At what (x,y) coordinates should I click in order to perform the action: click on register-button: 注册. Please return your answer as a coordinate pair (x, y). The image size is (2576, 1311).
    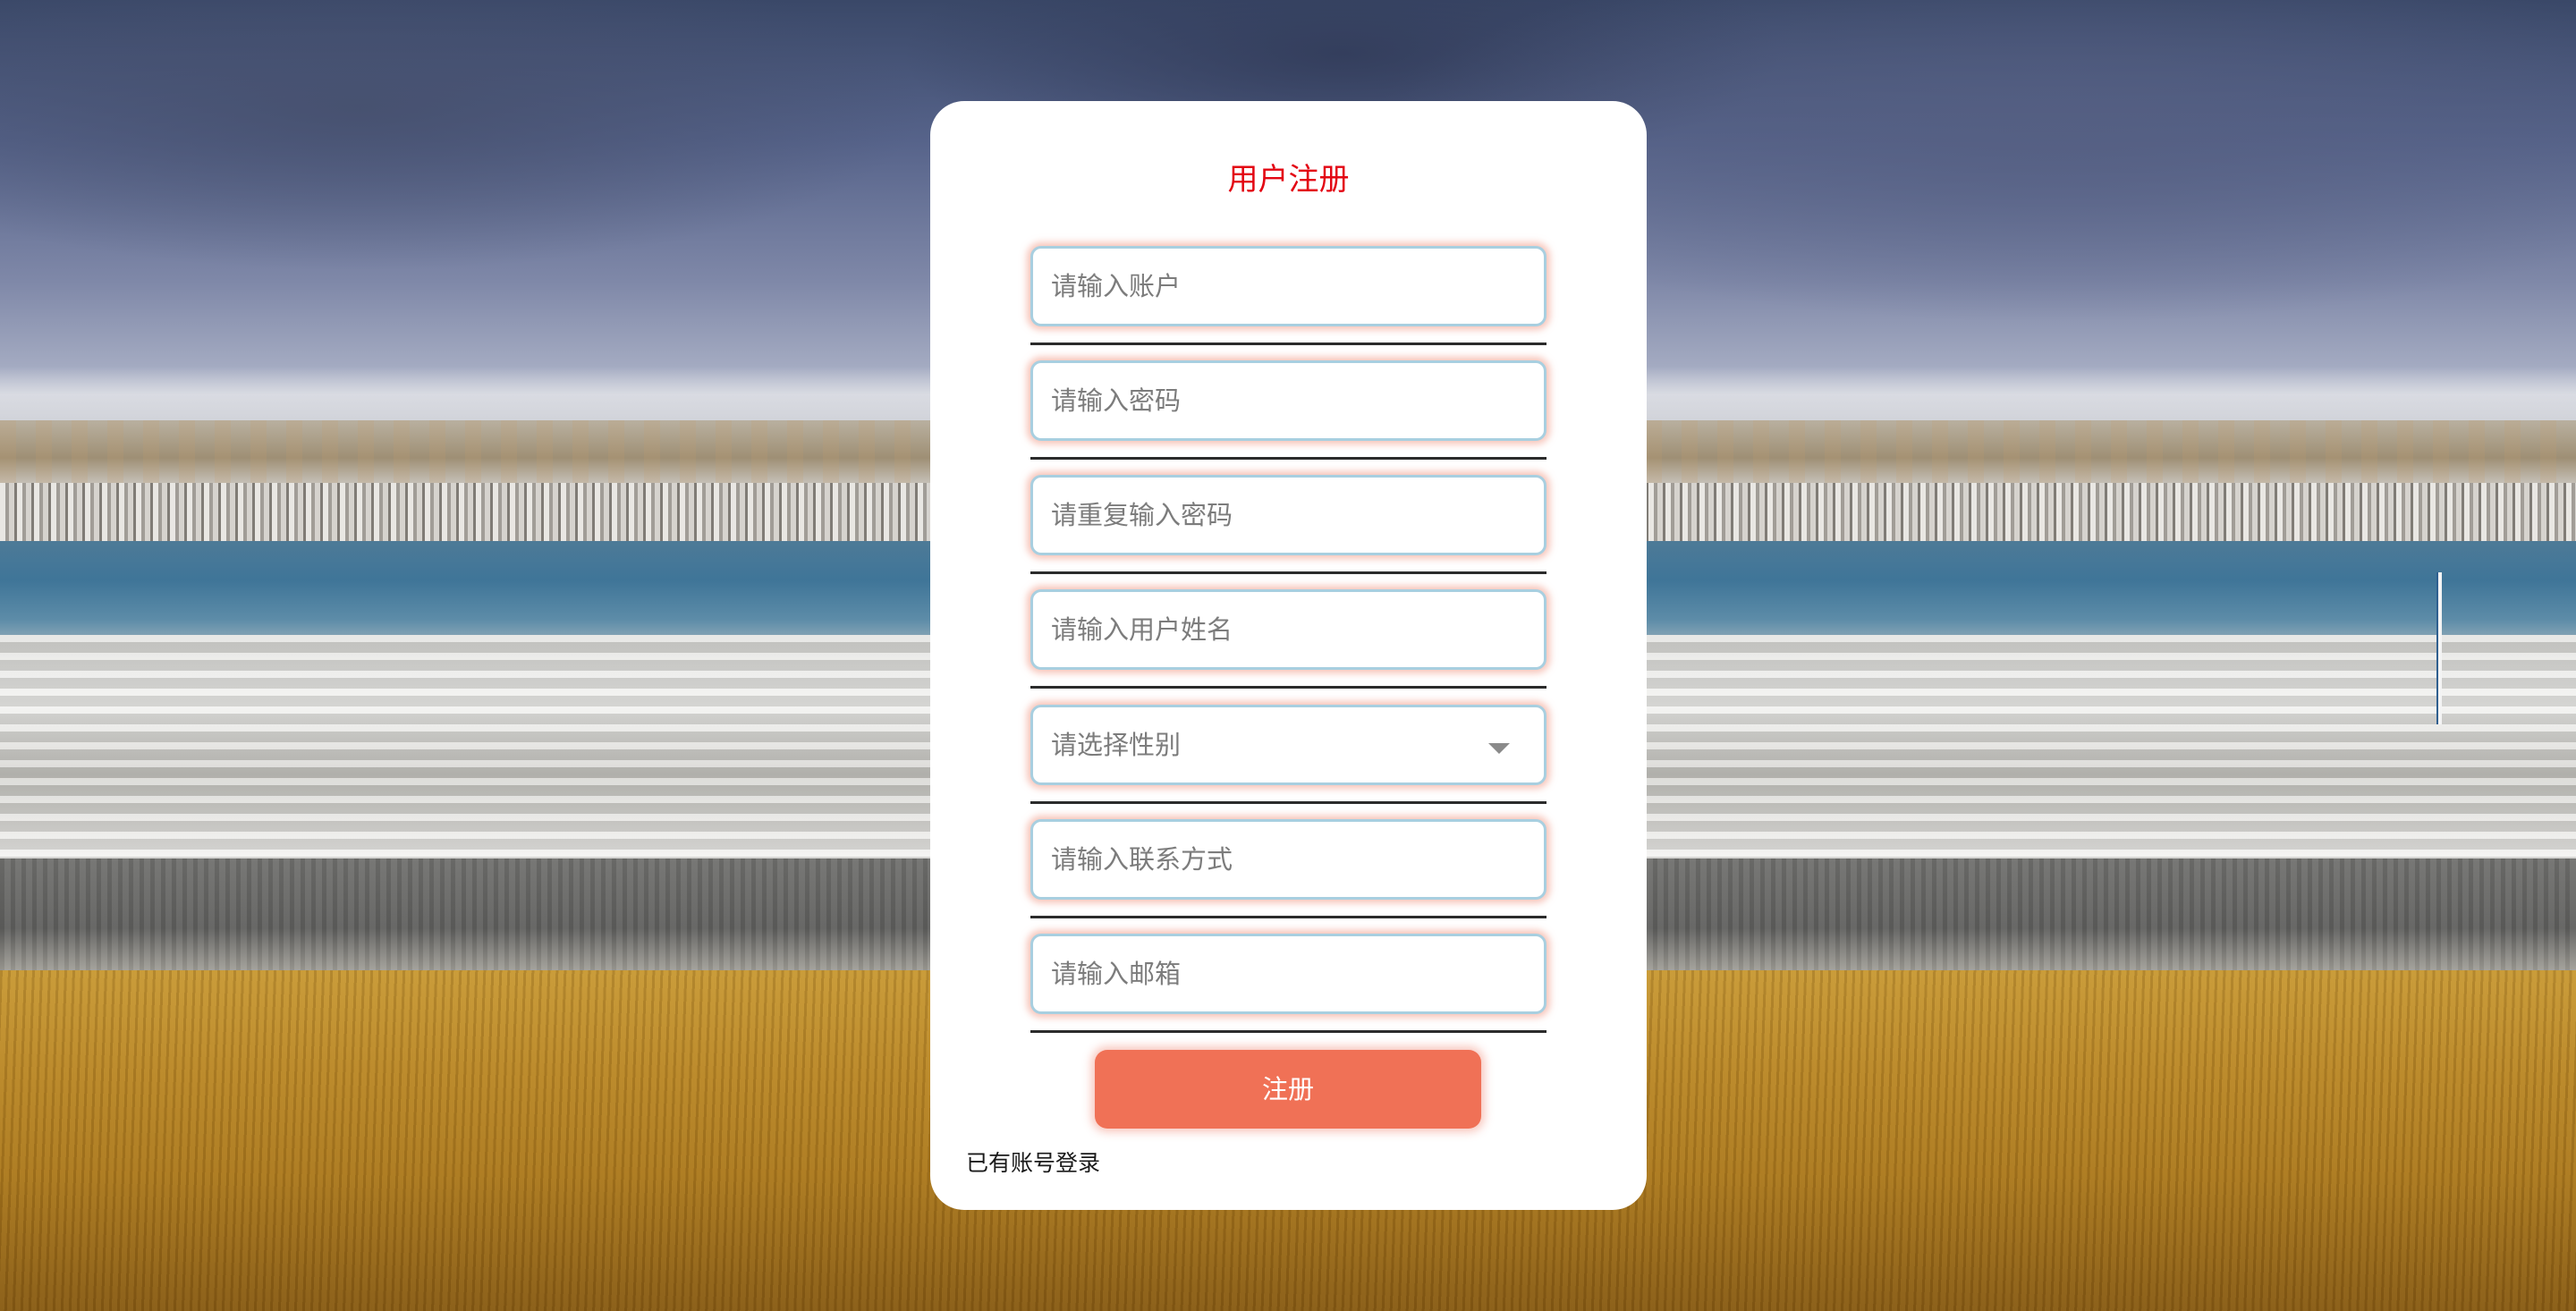
    Looking at the image, I should click on (1288, 1089).